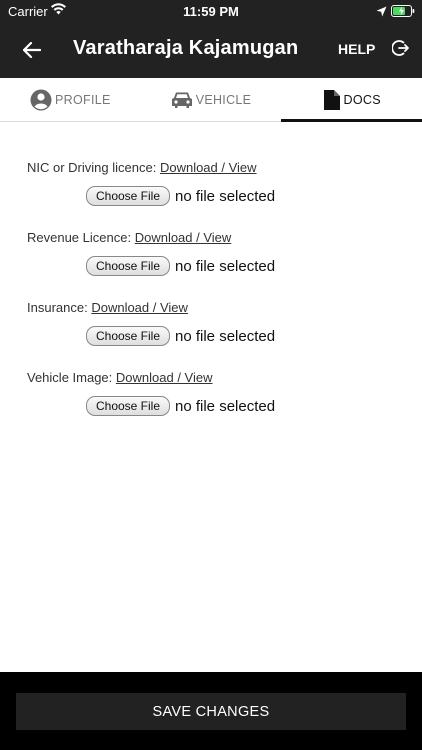 The height and width of the screenshot is (750, 422). I want to click on app-bar: Varatharaja Kajamugan HELP, so click(211, 50).